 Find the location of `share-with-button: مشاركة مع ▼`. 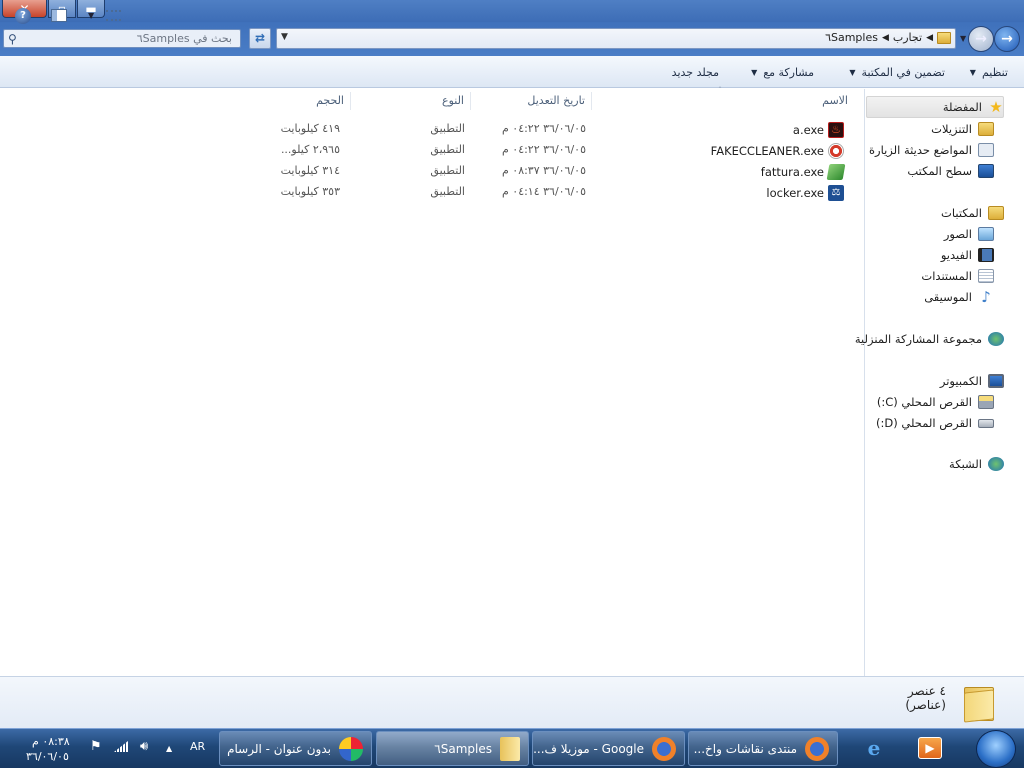

share-with-button: مشاركة مع ▼ is located at coordinates (782, 72).